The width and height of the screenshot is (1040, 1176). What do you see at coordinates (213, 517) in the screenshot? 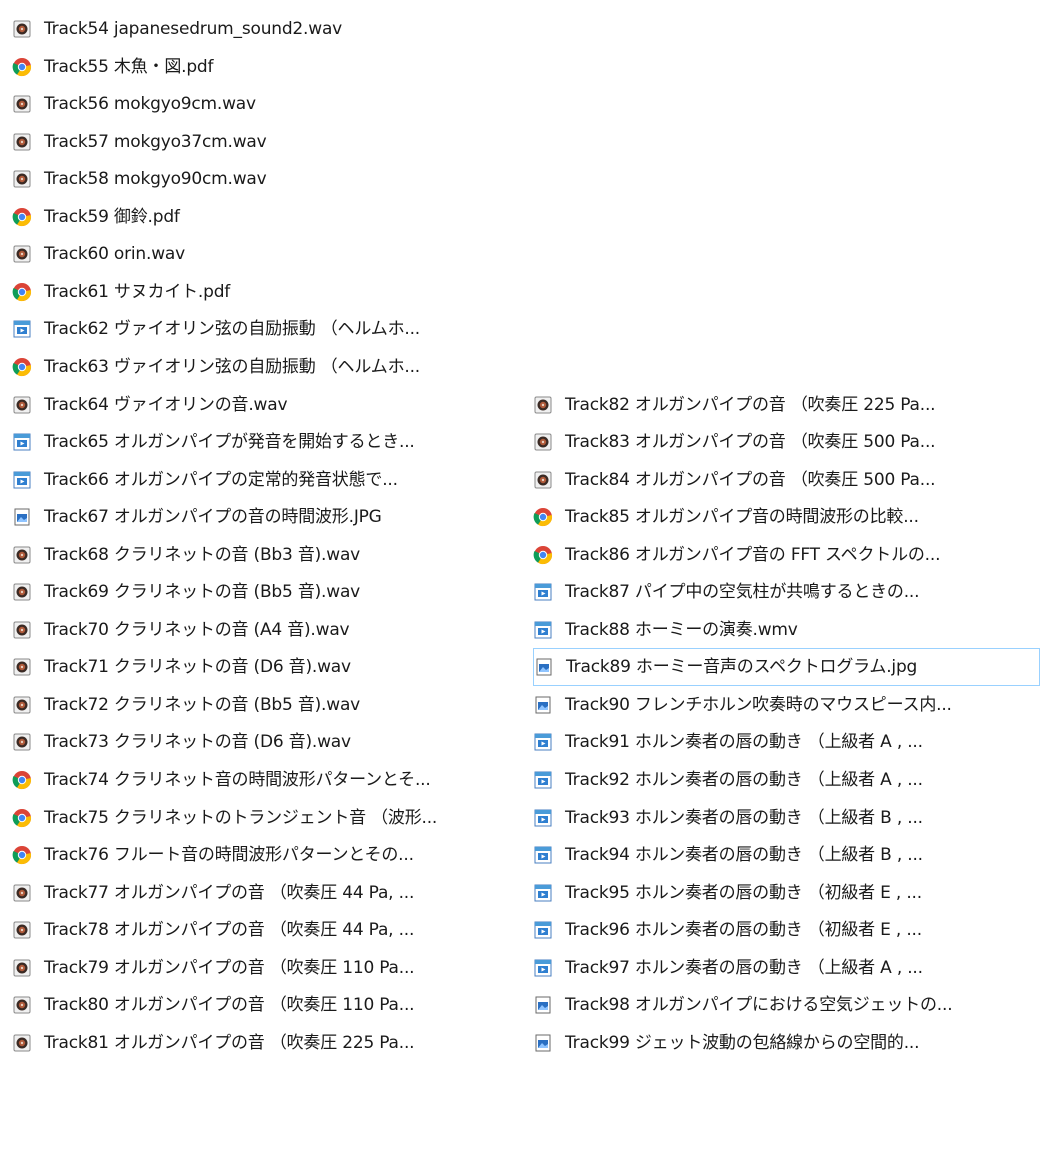
I see `file-name: Track67 オルガンパイプの音の時間波形.JPG` at bounding box center [213, 517].